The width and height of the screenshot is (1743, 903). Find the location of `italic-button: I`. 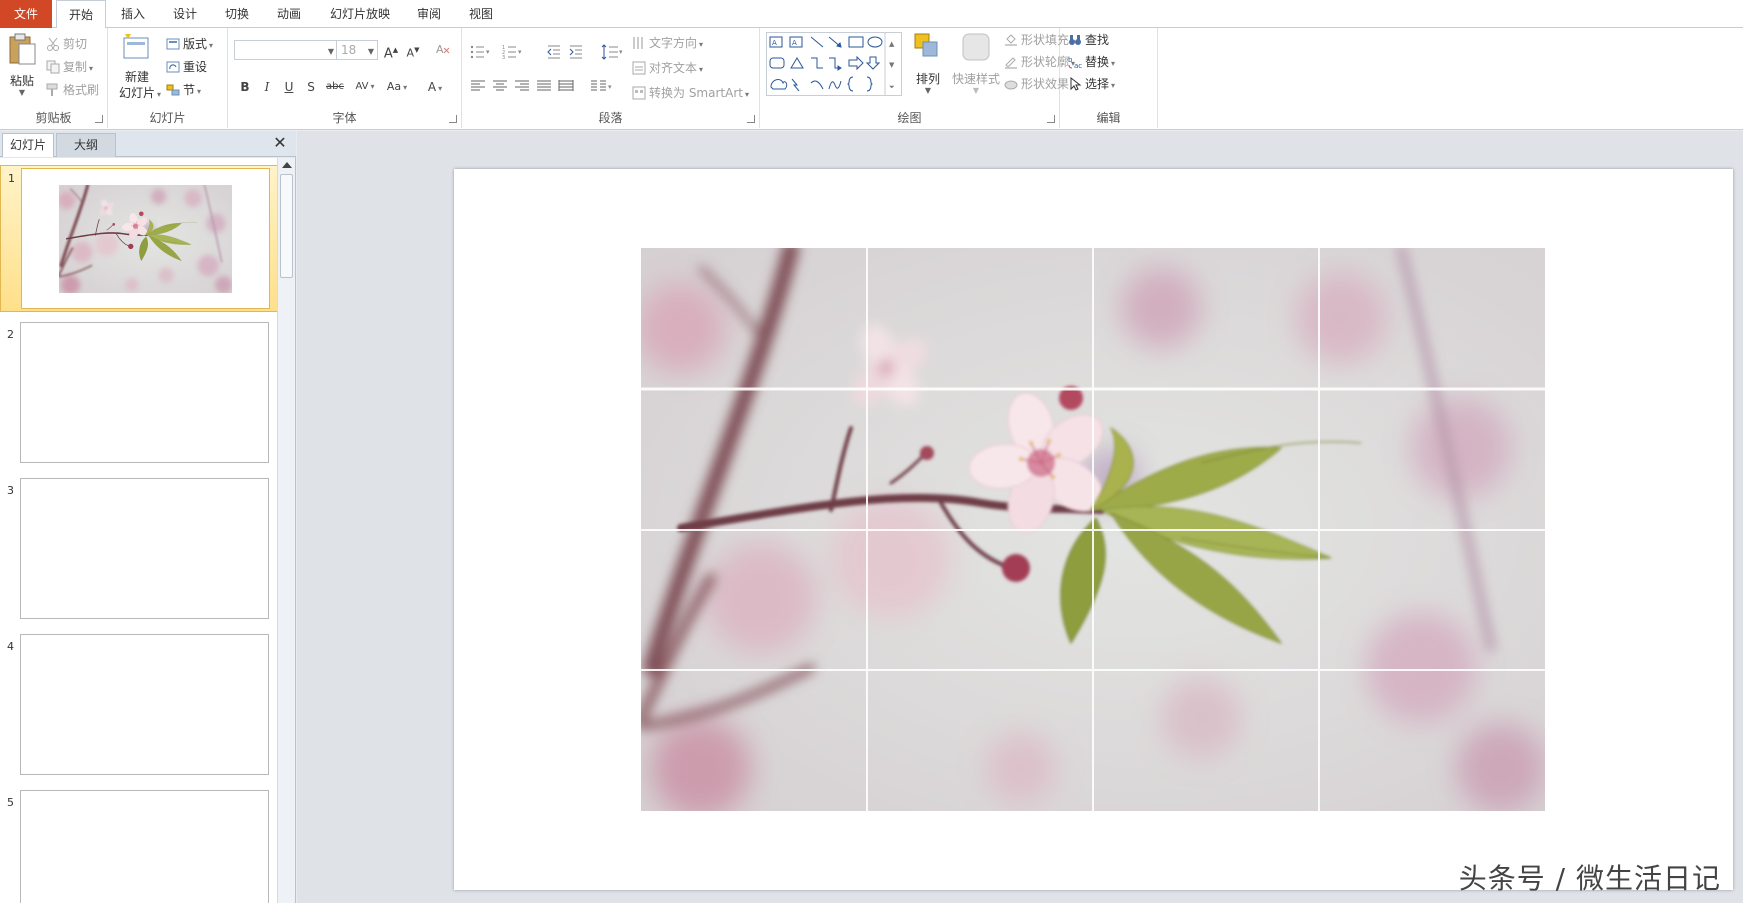

italic-button: I is located at coordinates (267, 87).